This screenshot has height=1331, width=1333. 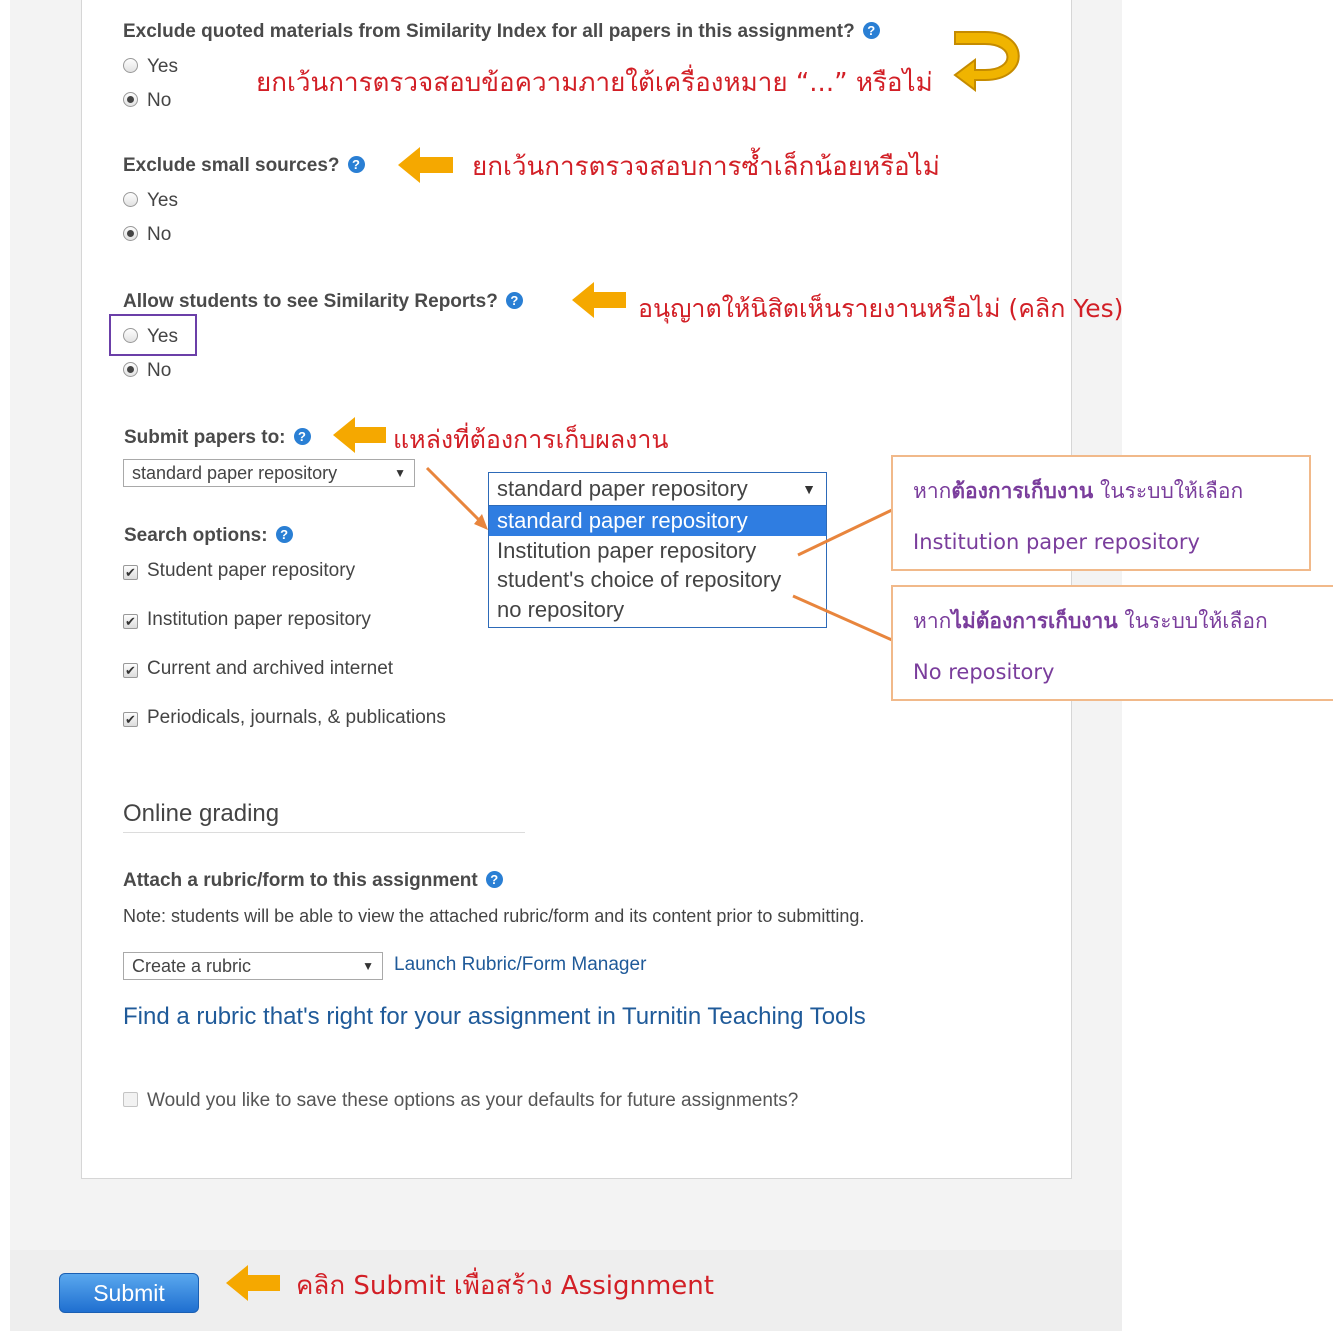 I want to click on annotation-repository: แหล่งที่ต้องการเก็บผลงาน, so click(x=531, y=439).